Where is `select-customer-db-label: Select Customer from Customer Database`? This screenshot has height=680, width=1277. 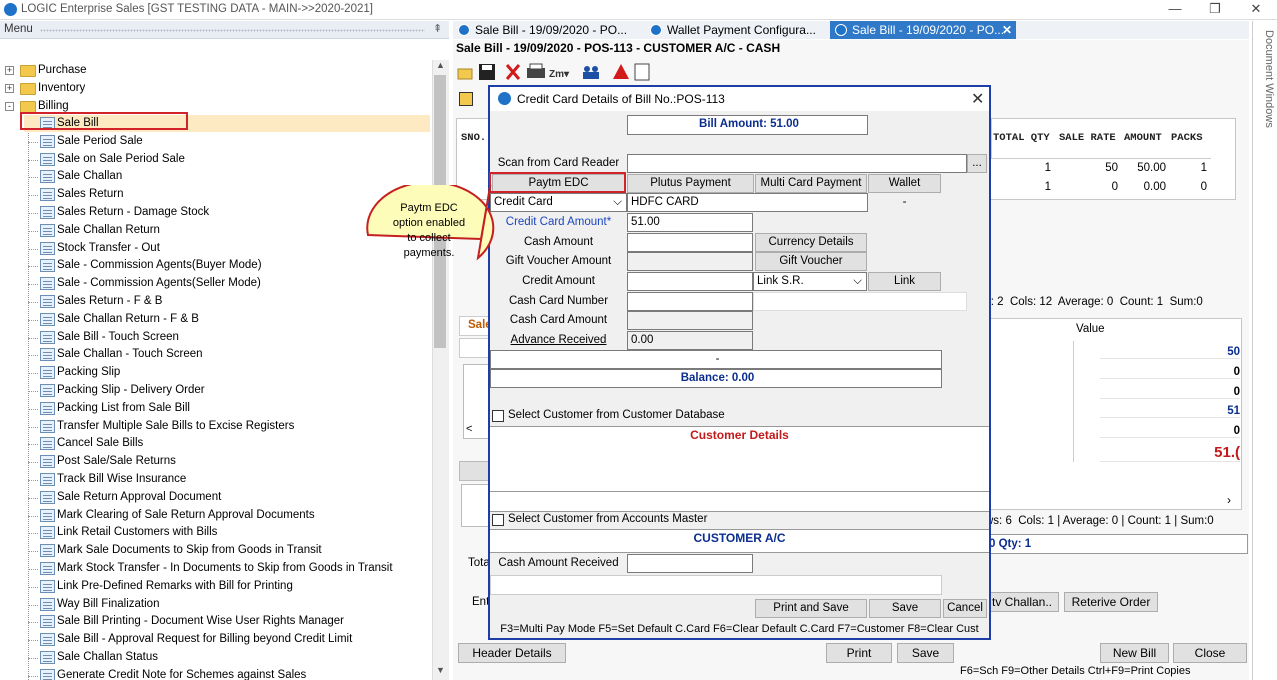 select-customer-db-label: Select Customer from Customer Database is located at coordinates (616, 415).